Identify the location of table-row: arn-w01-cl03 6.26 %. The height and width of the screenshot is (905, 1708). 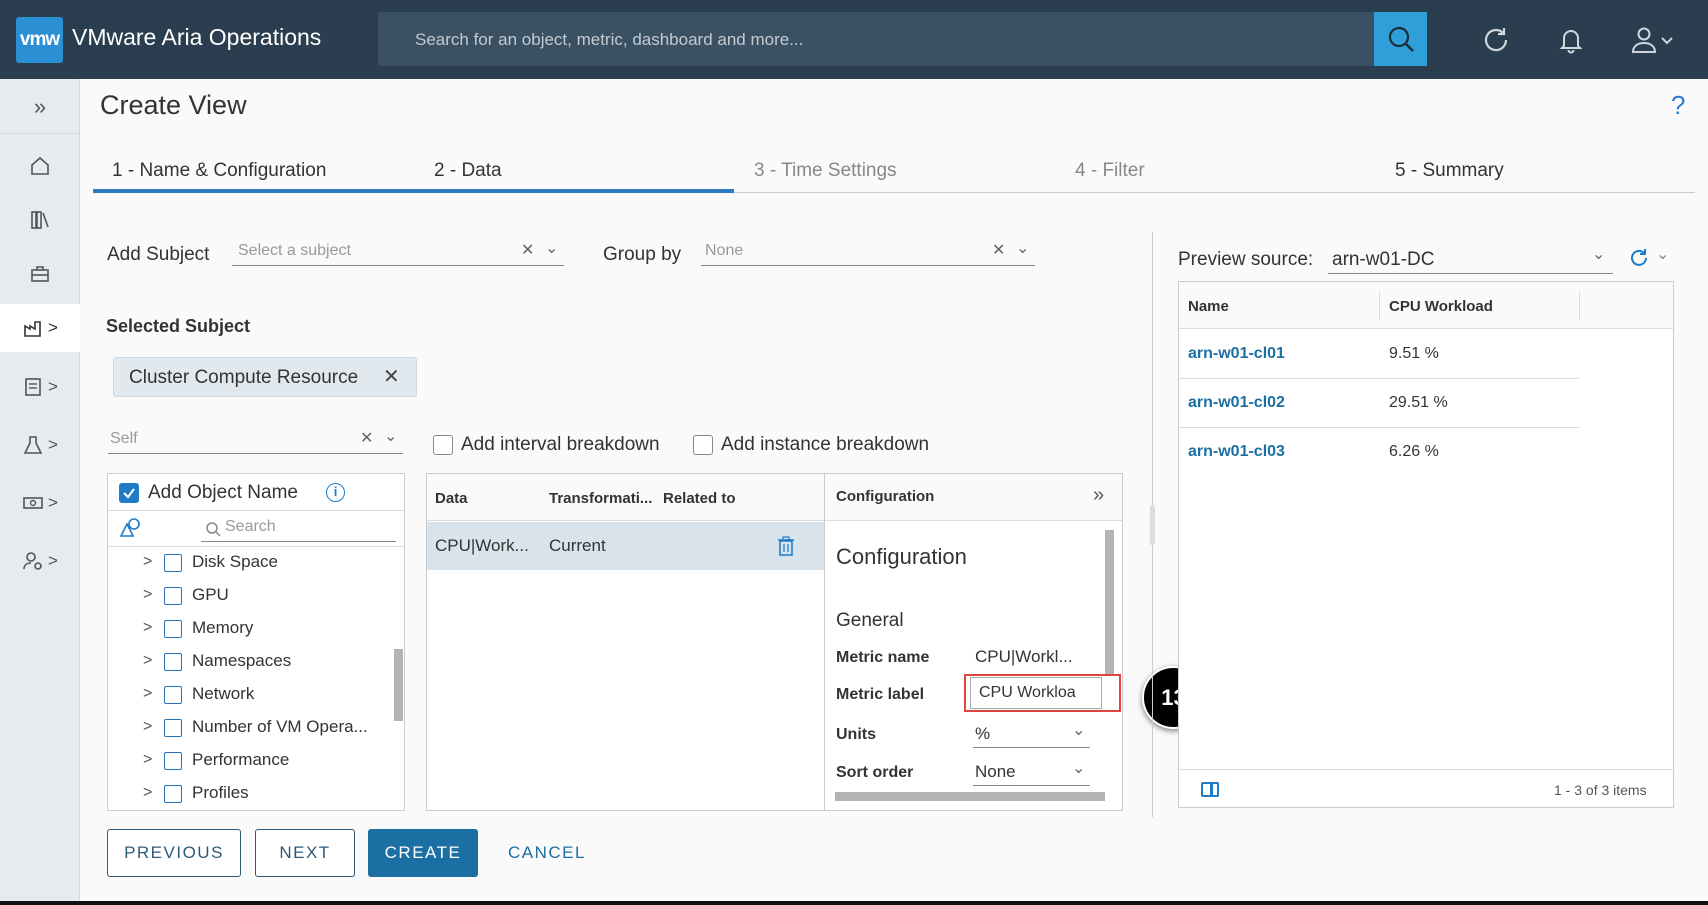
(1379, 452).